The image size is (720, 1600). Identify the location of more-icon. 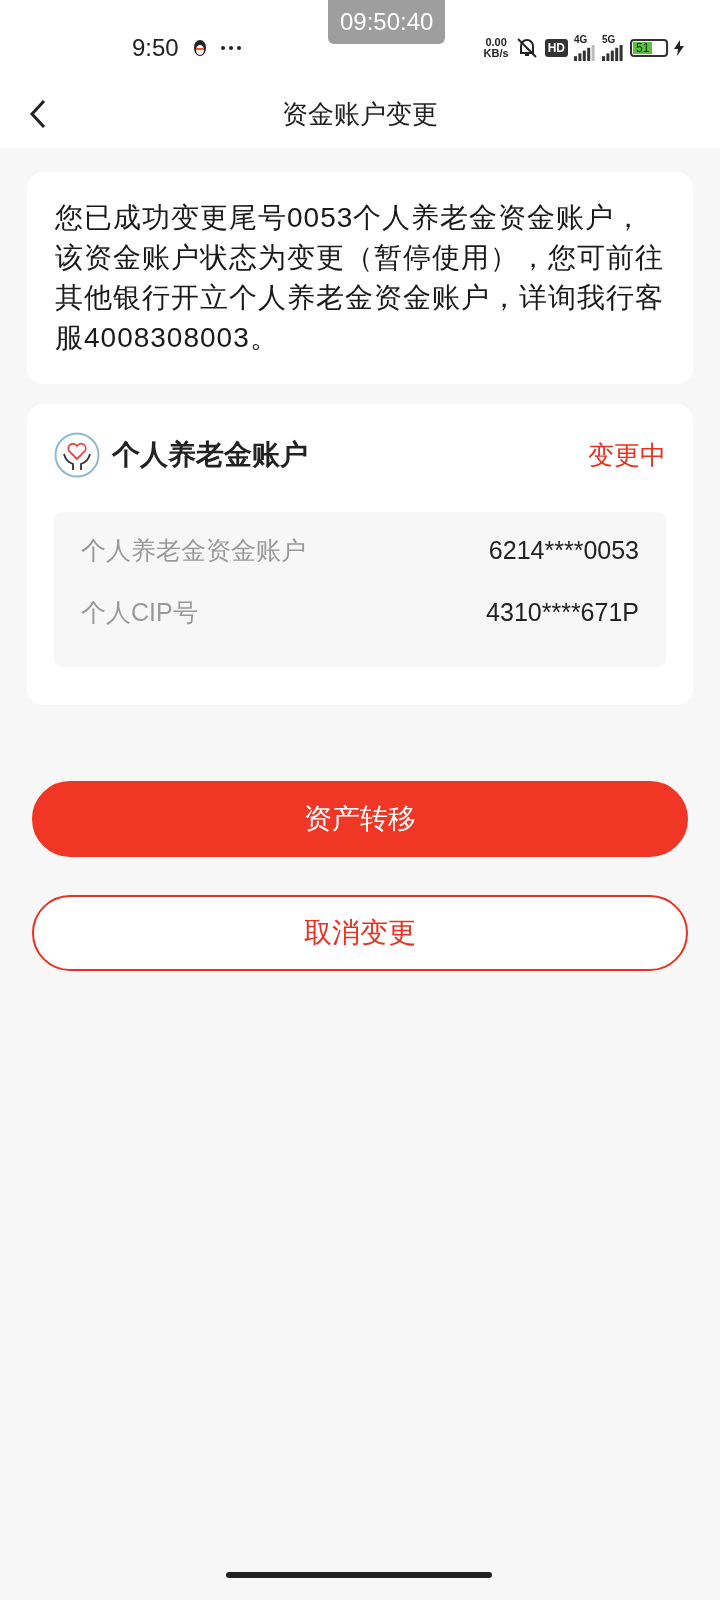
(230, 48).